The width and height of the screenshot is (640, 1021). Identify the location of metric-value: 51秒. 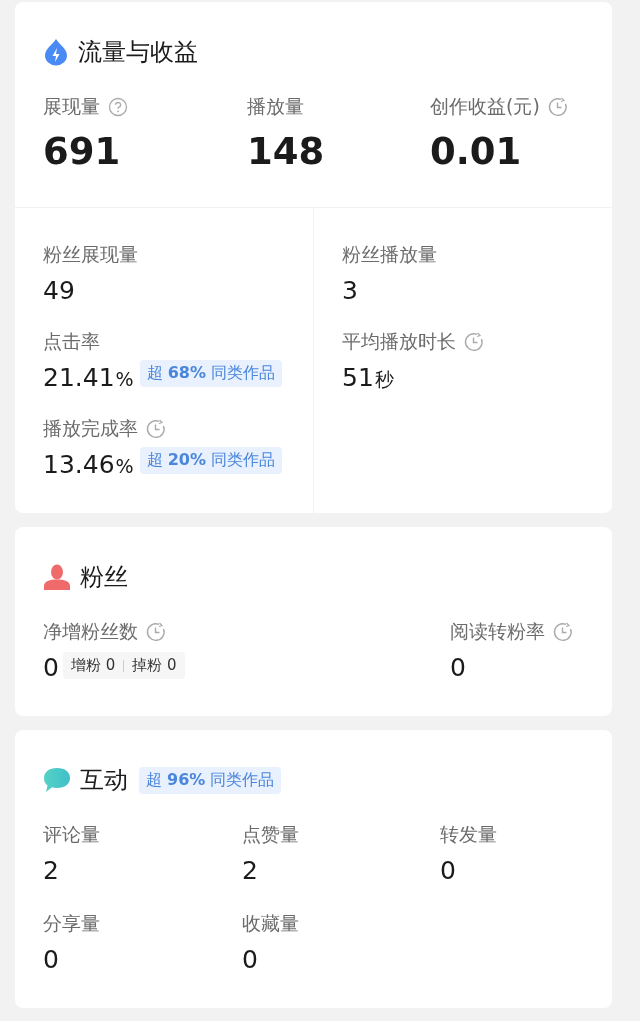
(368, 378).